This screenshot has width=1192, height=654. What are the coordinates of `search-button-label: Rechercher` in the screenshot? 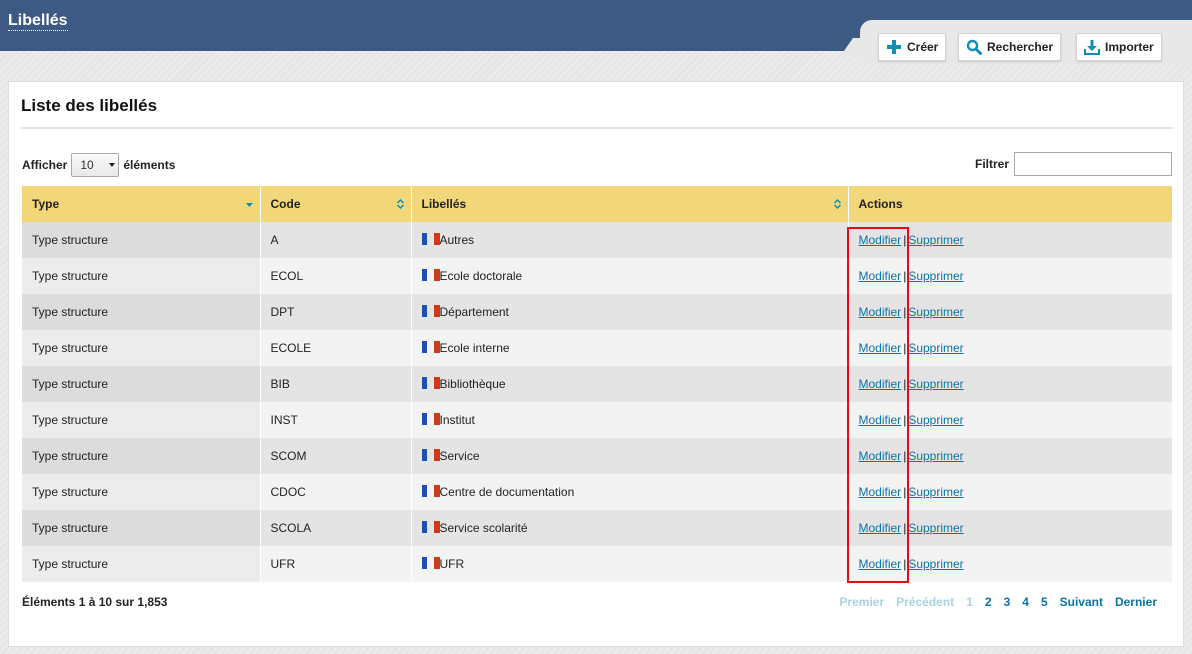 It's located at (1020, 47).